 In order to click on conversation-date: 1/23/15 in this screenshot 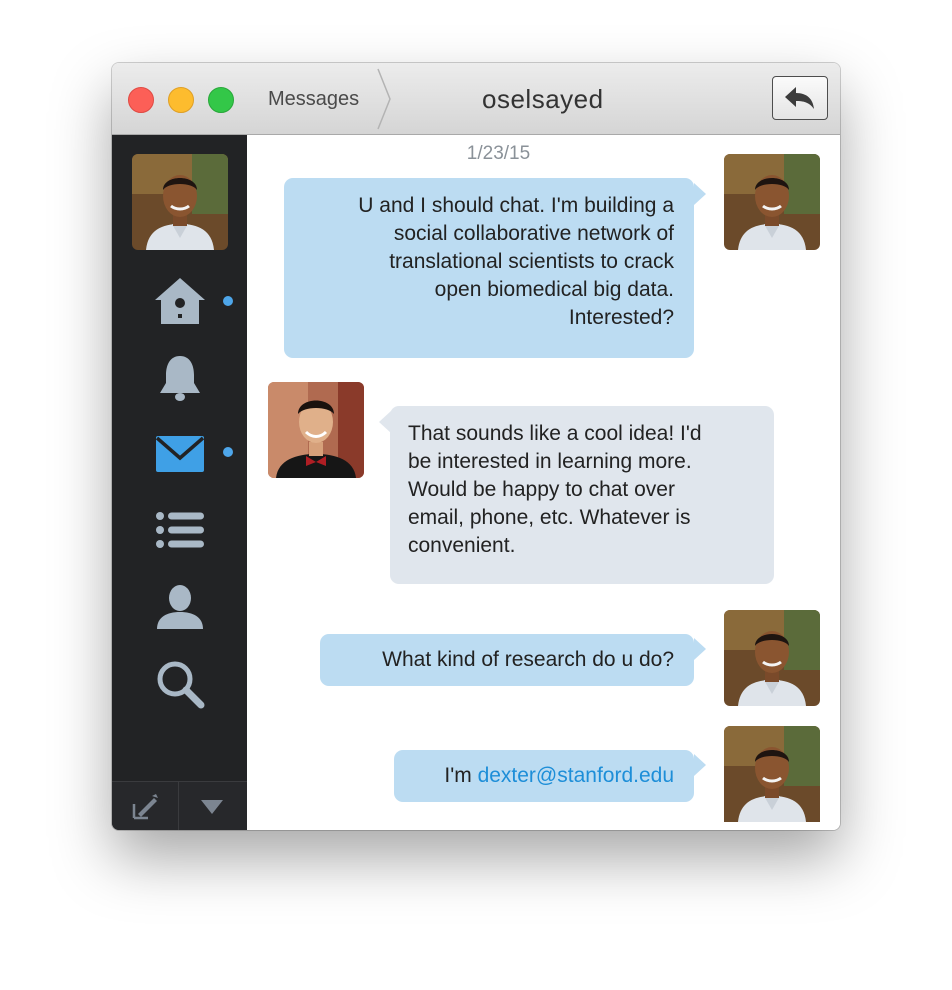, I will do `click(498, 153)`.